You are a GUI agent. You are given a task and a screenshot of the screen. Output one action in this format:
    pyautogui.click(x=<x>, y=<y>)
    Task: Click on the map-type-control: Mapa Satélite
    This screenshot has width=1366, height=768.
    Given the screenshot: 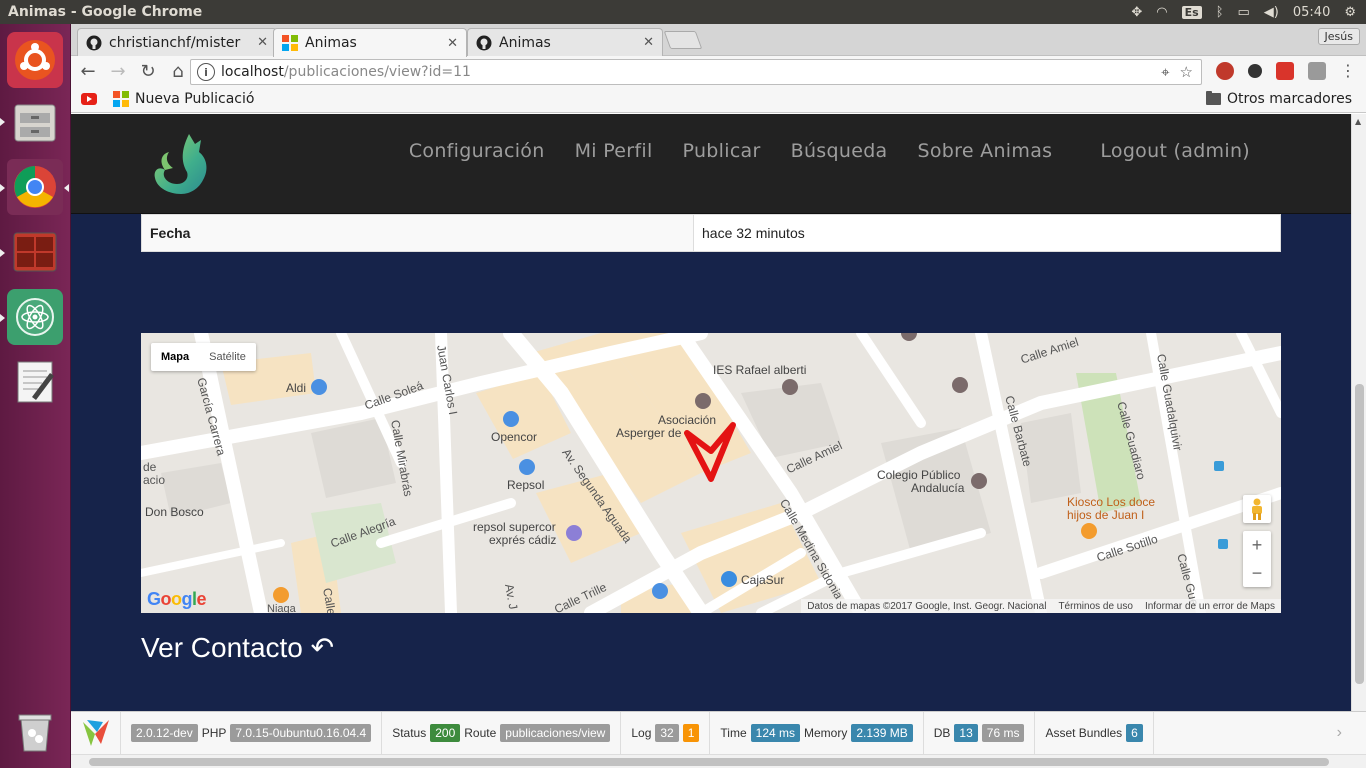 What is the action you would take?
    pyautogui.click(x=203, y=357)
    